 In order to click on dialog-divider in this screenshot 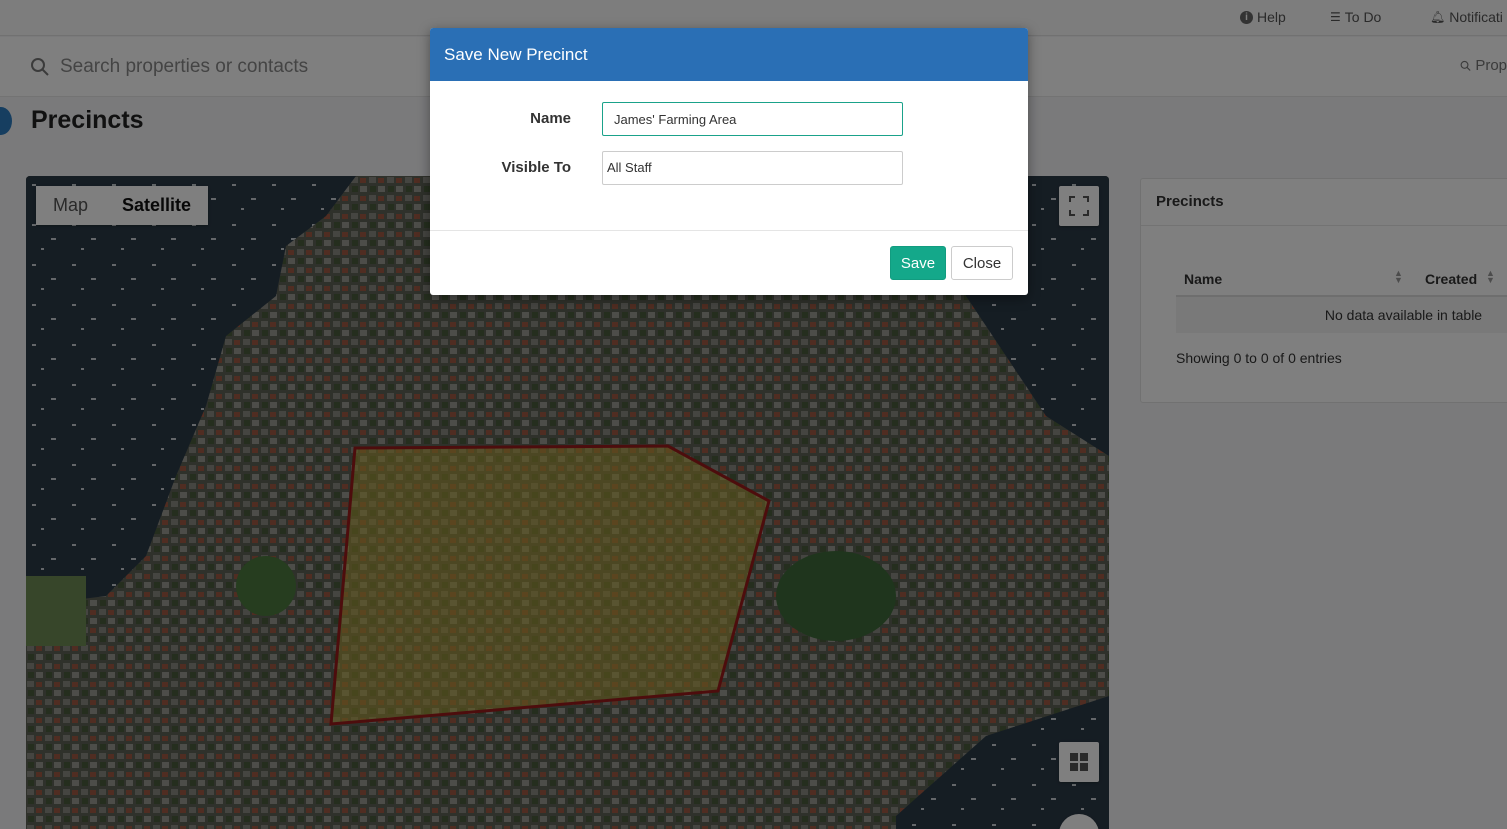, I will do `click(729, 230)`.